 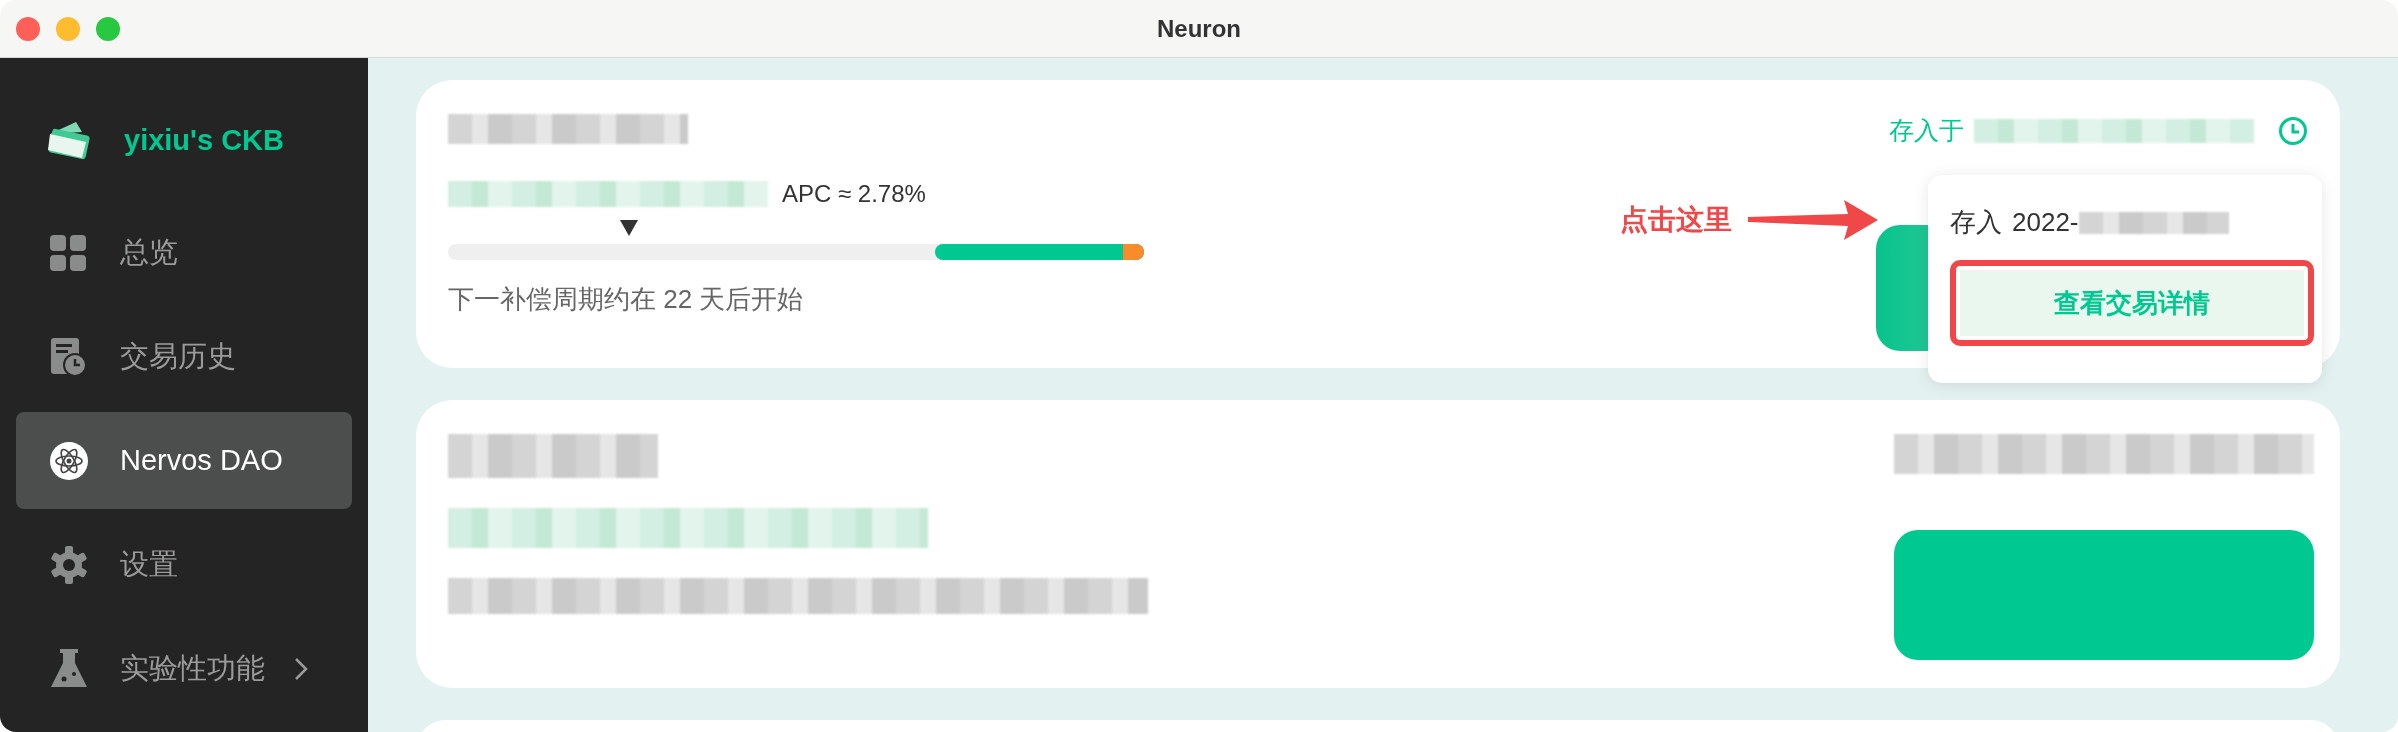 What do you see at coordinates (1926, 130) in the screenshot?
I see `deposit-label: 存入于` at bounding box center [1926, 130].